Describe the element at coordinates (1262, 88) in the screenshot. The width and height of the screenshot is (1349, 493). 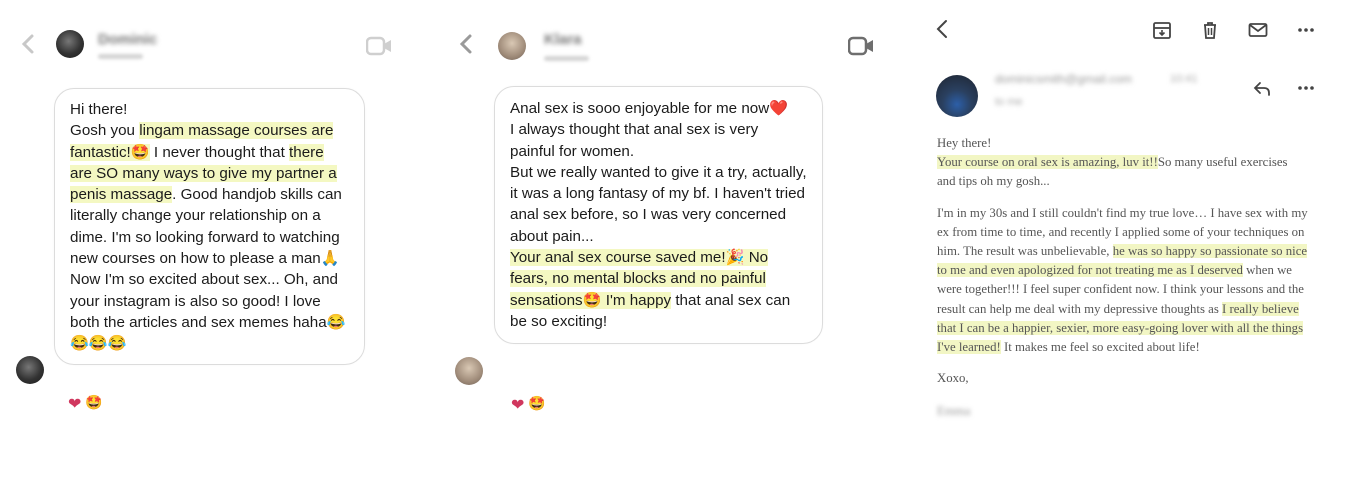
I see `reply-icon` at that location.